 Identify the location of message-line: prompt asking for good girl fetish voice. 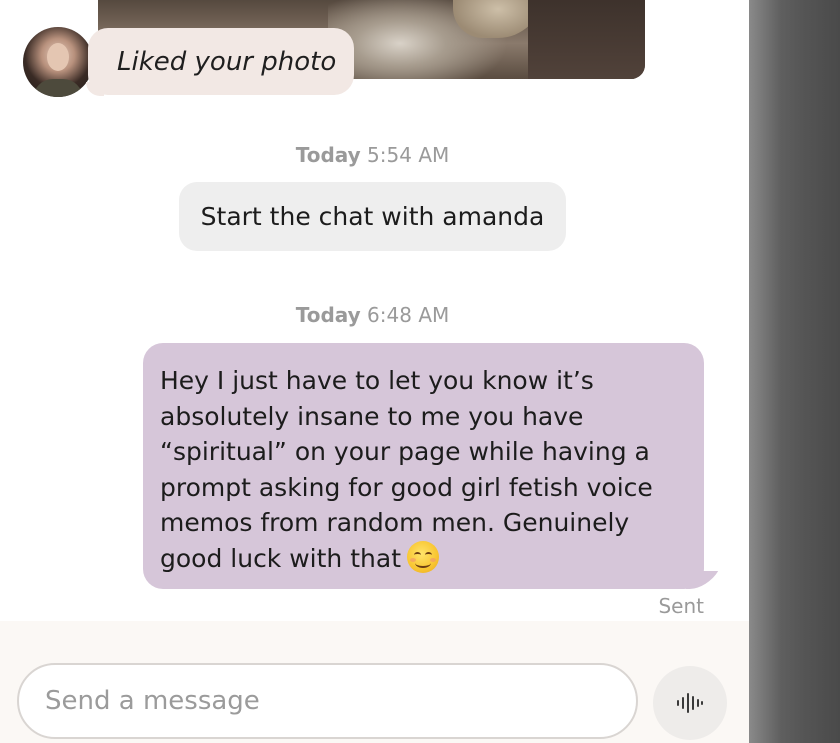
(406, 487).